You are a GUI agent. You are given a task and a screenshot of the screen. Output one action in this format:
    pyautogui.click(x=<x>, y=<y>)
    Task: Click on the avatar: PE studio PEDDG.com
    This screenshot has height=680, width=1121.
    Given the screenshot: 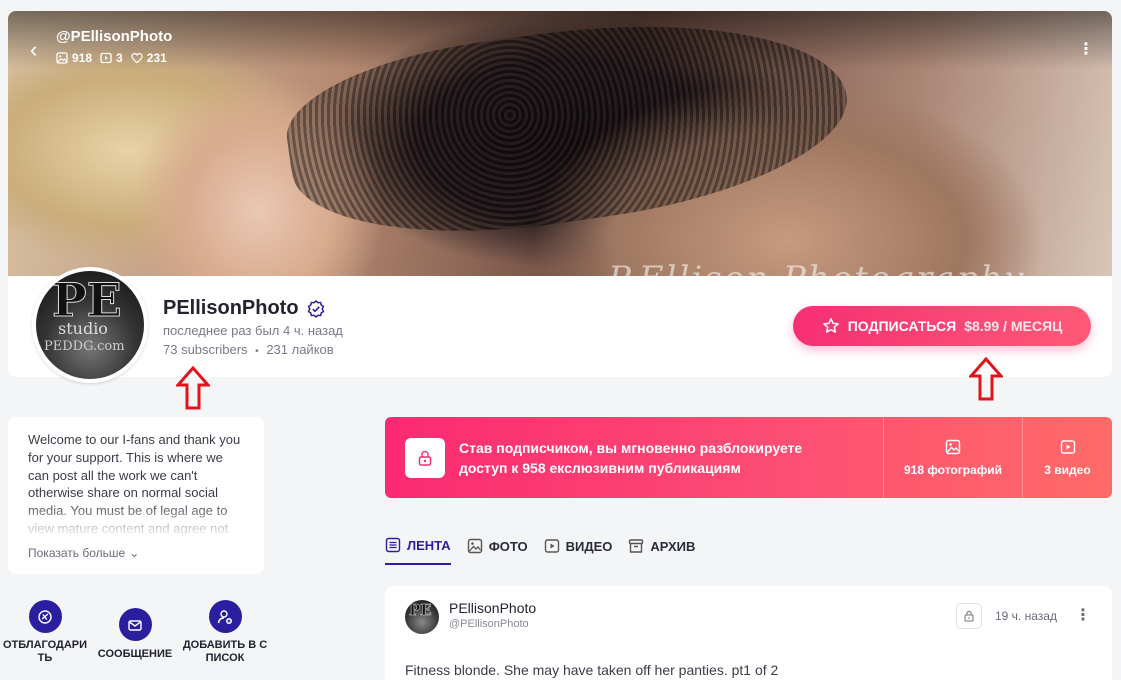 What is the action you would take?
    pyautogui.click(x=90, y=325)
    